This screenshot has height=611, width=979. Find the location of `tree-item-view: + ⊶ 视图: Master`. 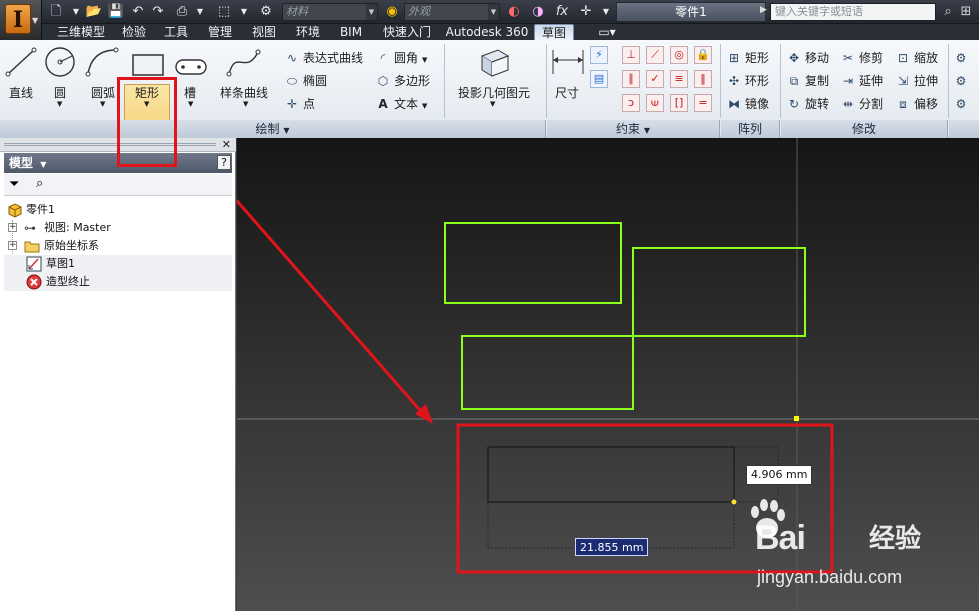

tree-item-view: + ⊶ 视图: Master is located at coordinates (118, 228).